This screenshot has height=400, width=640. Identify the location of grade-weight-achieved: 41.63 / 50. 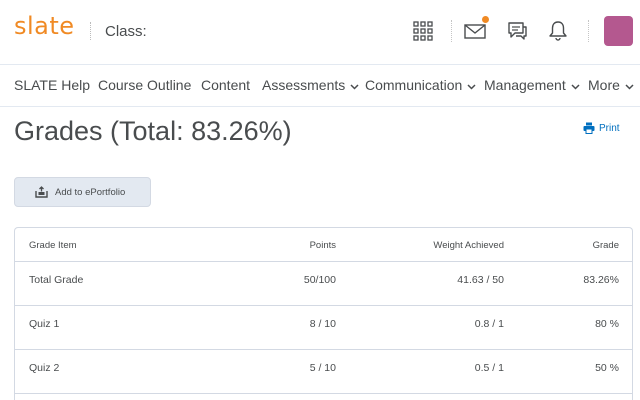
(480, 280).